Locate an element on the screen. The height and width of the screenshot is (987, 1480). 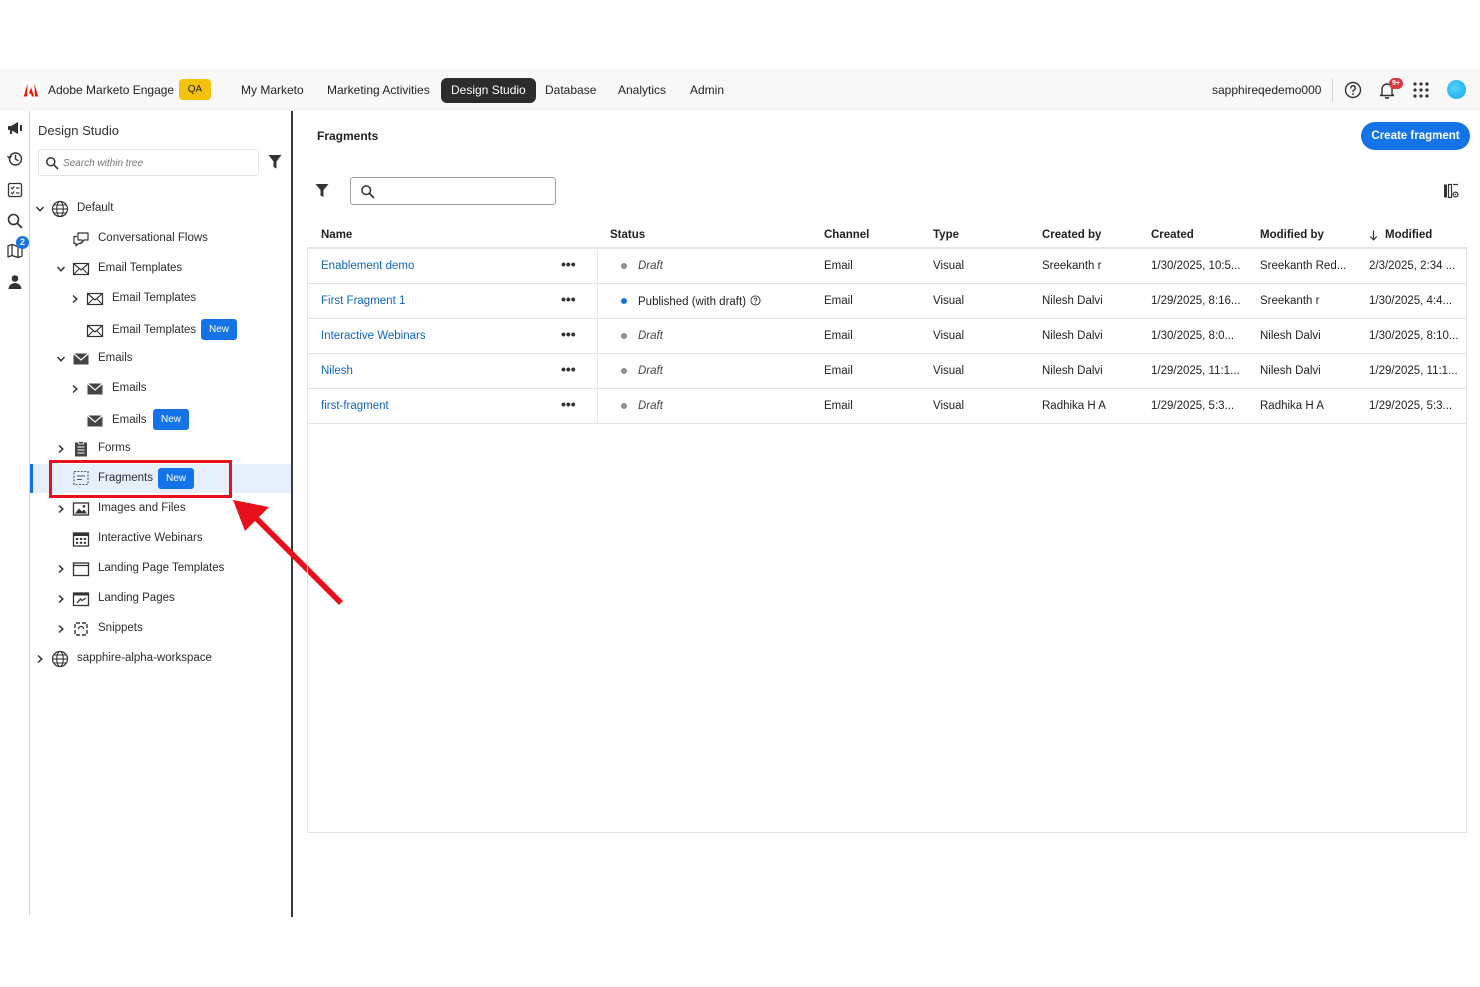
tree-item-email-templates-new: Email Templates New is located at coordinates (160, 331).